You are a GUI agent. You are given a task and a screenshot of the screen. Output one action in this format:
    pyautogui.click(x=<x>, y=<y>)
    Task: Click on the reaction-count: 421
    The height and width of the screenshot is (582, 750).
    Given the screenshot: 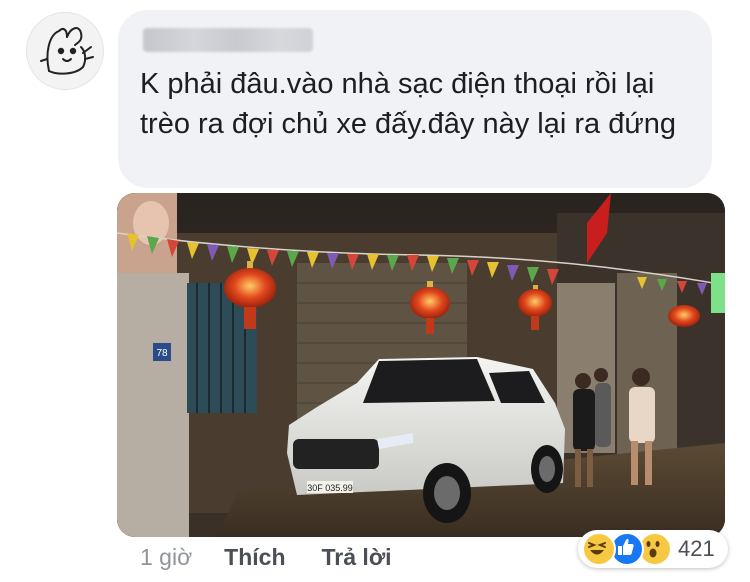 What is the action you would take?
    pyautogui.click(x=696, y=548)
    